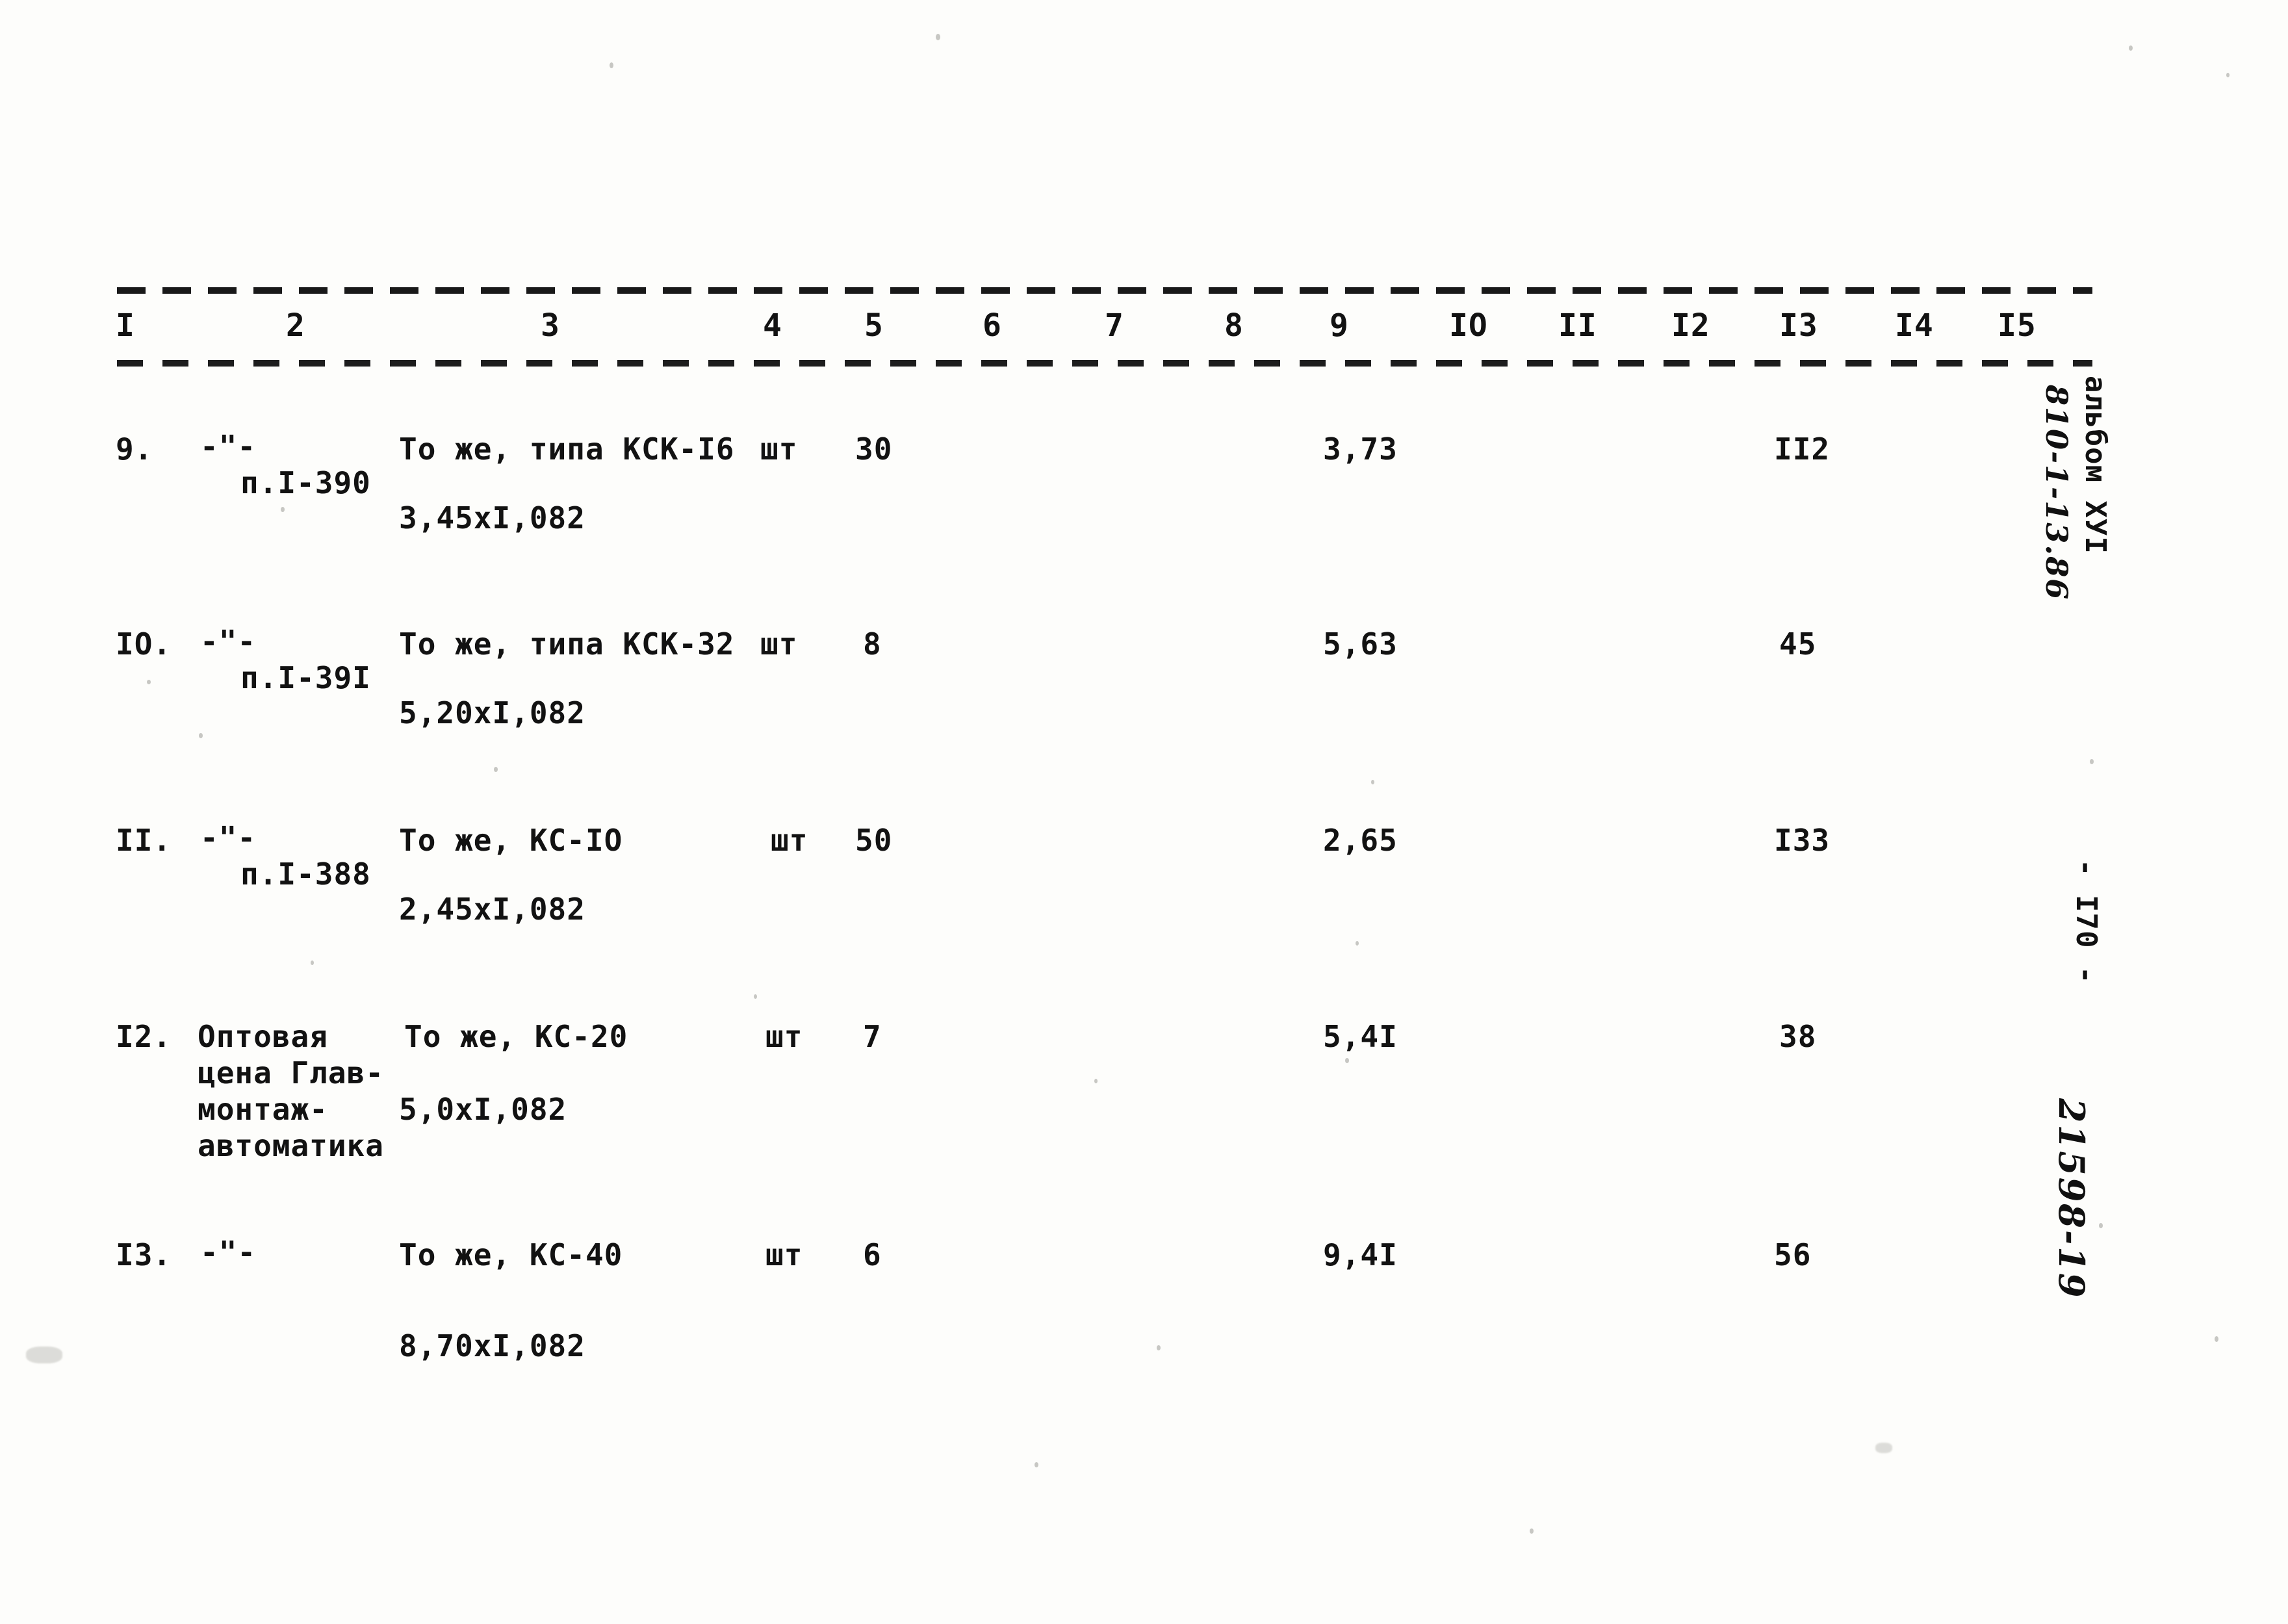 The height and width of the screenshot is (1624, 2288). I want to click on page-number-margin: - I70 -, so click(2086, 922).